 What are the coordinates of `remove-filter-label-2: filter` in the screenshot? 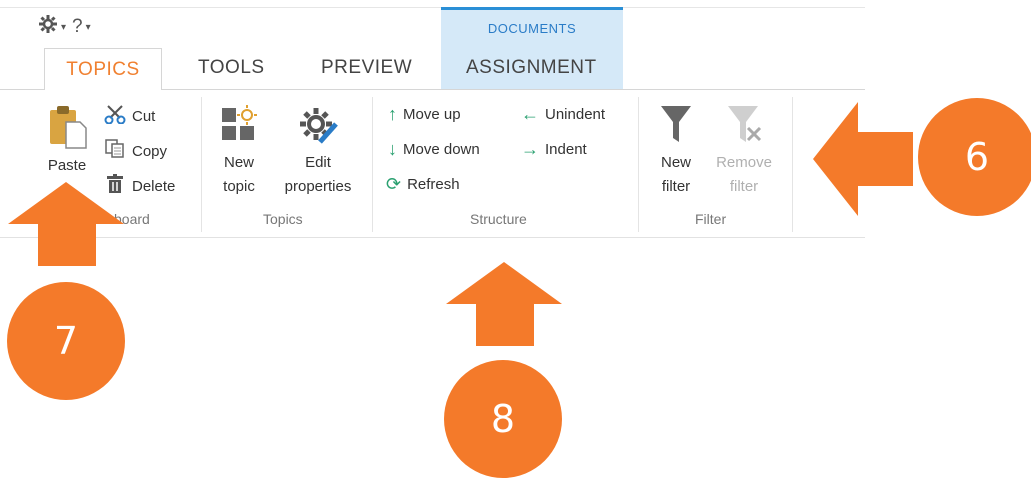 It's located at (744, 186).